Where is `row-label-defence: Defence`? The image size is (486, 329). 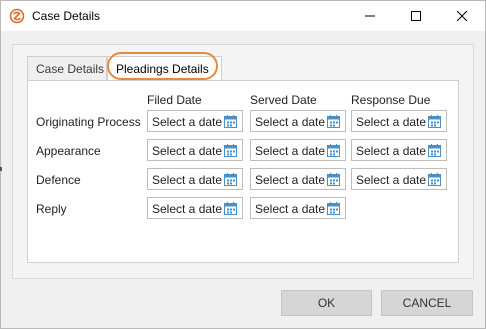 row-label-defence: Defence is located at coordinates (58, 180).